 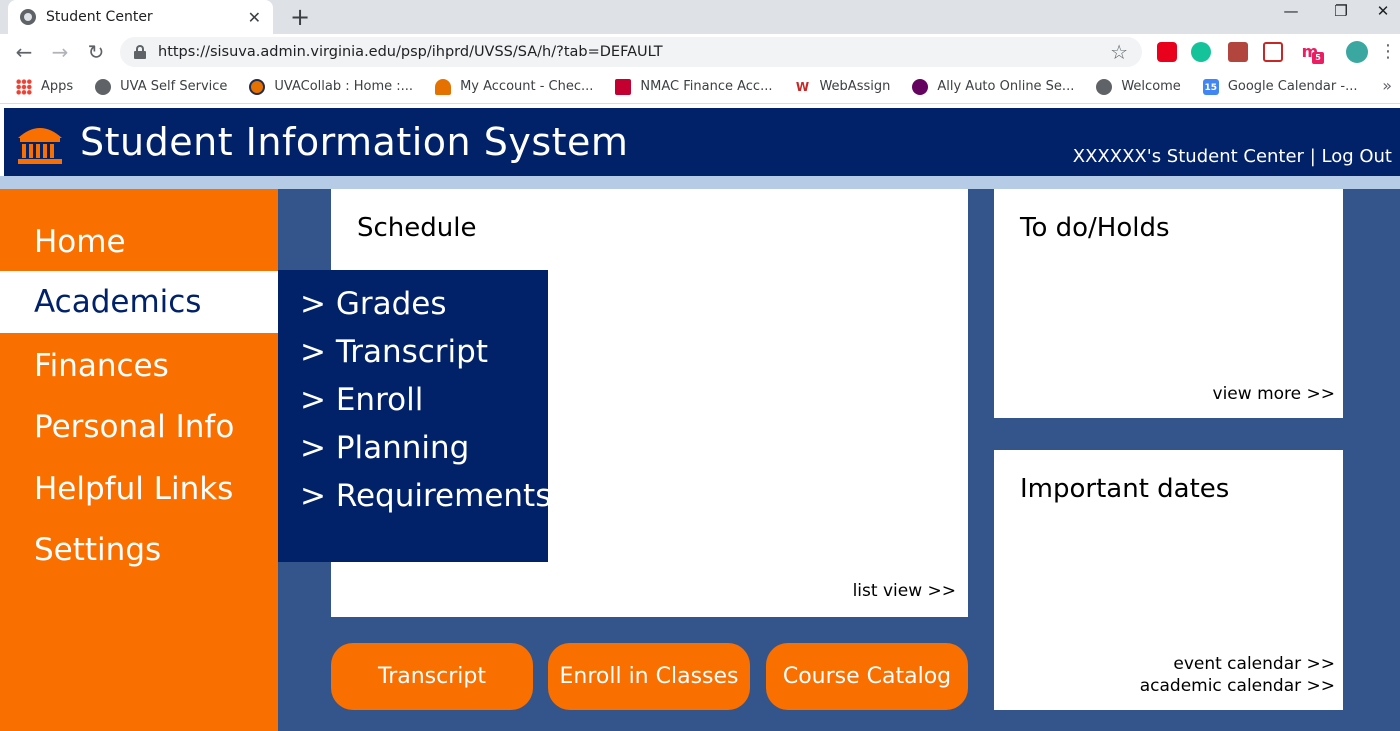 What do you see at coordinates (432, 676) in the screenshot?
I see `transcript-button: Transcript` at bounding box center [432, 676].